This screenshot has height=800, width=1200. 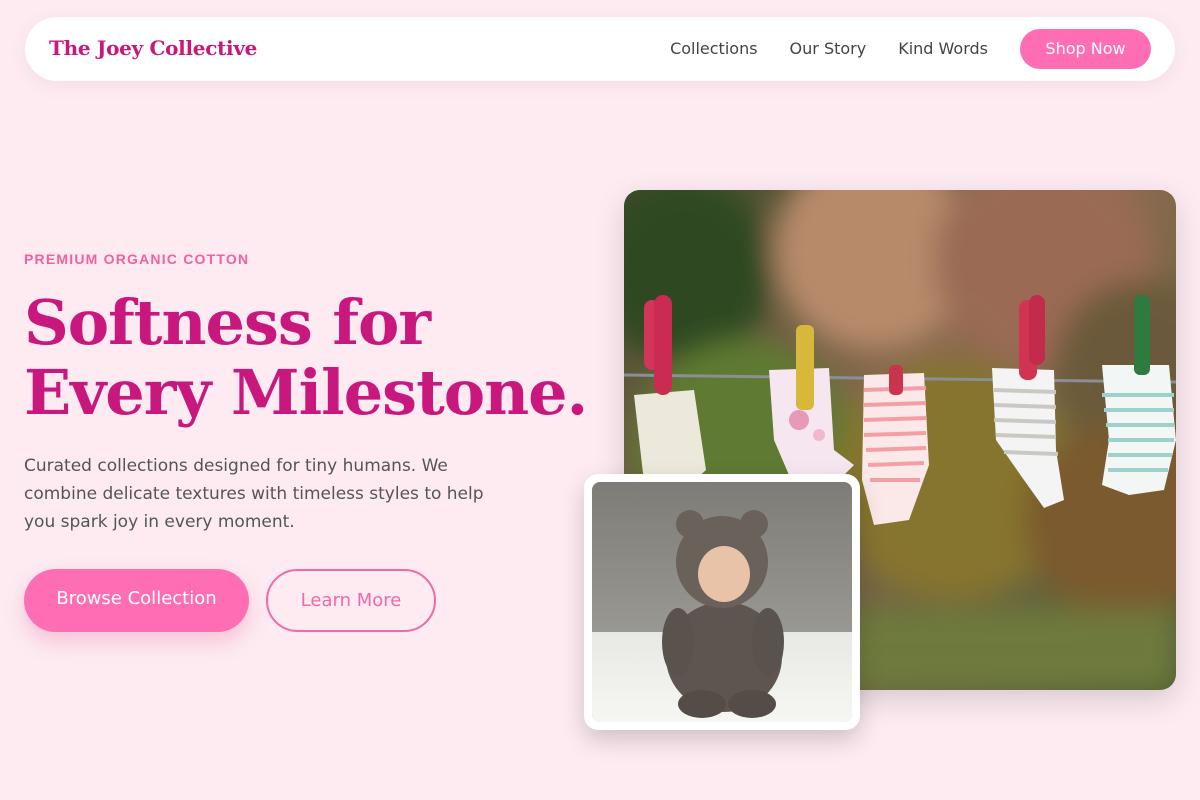 I want to click on hero-headline-line-1: Softness for, so click(x=227, y=322).